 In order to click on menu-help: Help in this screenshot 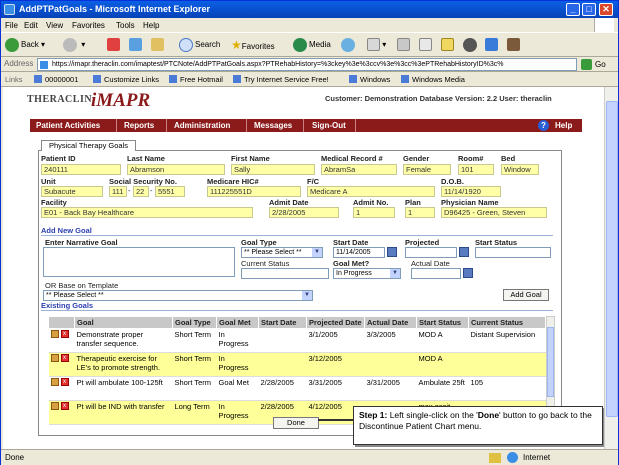, I will do `click(151, 25)`.